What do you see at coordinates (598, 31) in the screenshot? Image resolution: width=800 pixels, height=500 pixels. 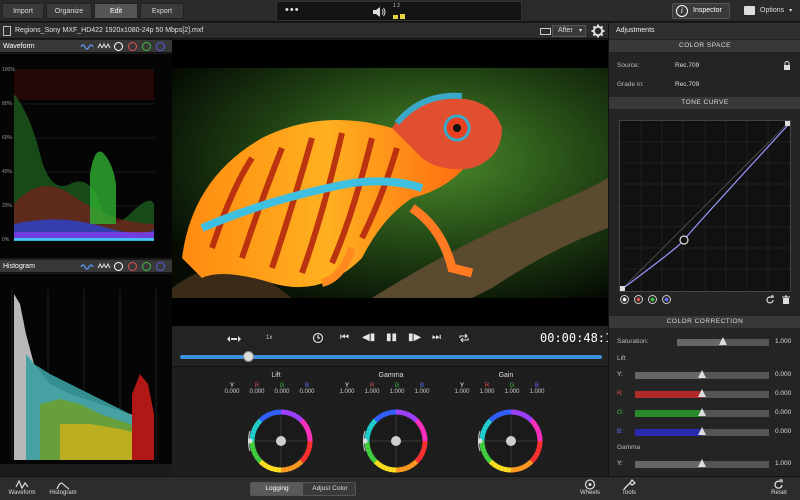 I see `gear-icon` at bounding box center [598, 31].